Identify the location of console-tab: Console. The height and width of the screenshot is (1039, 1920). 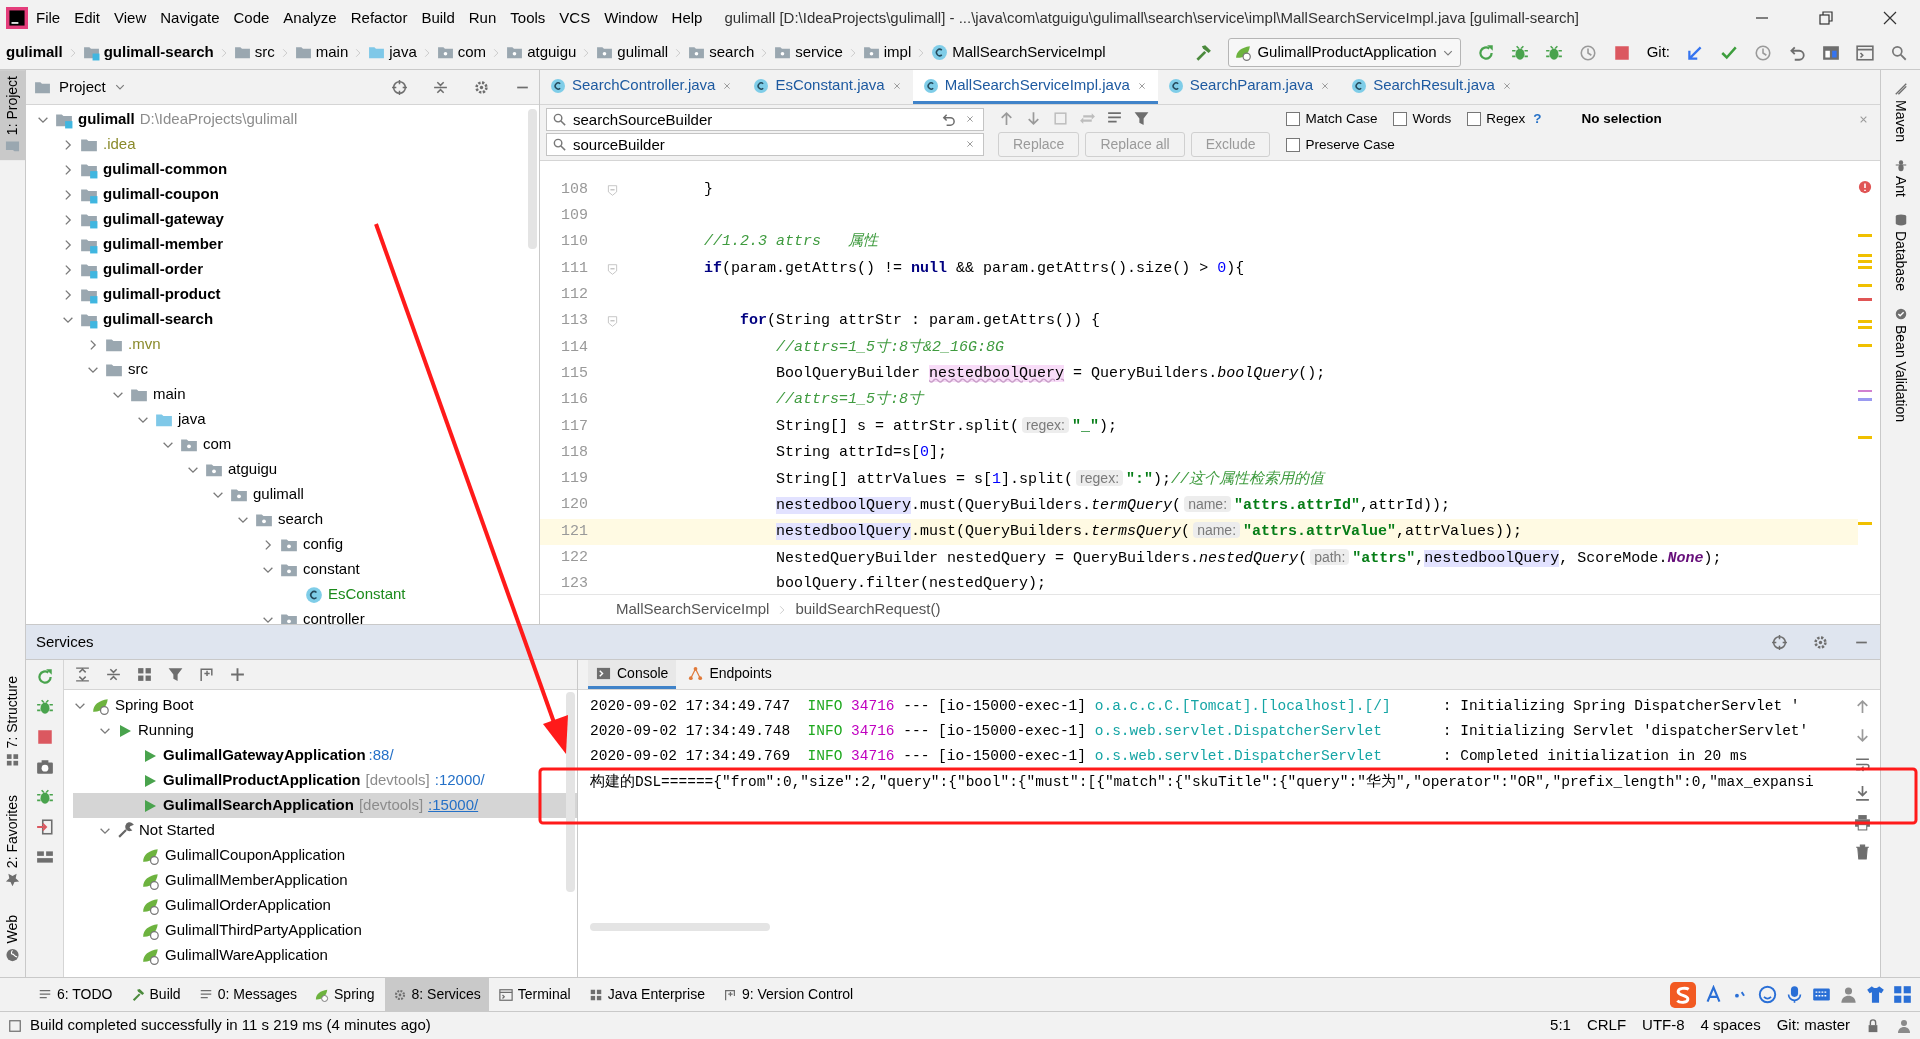
(632, 674).